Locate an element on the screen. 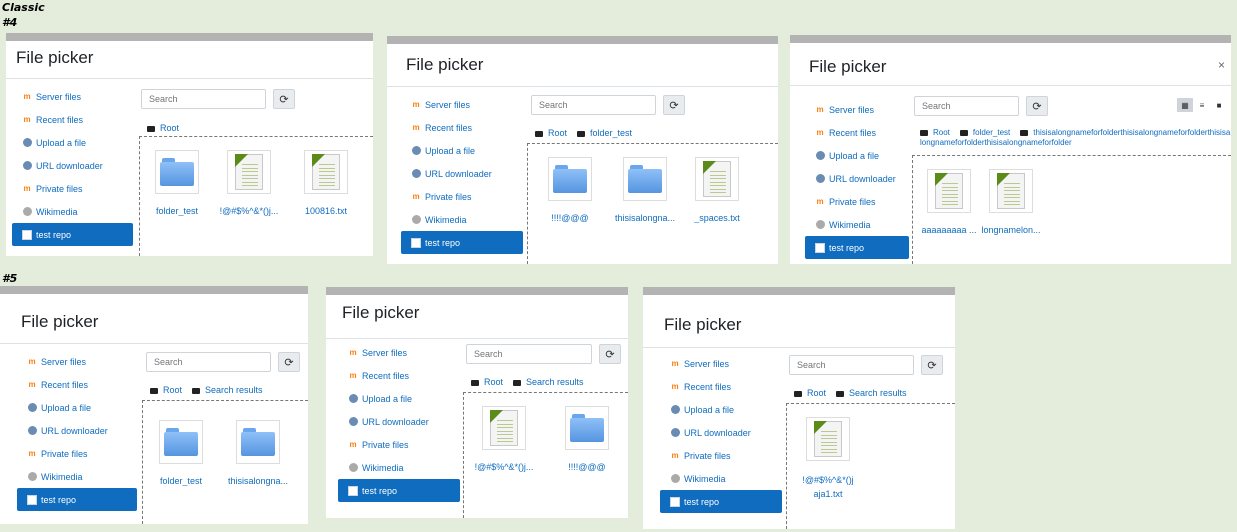 The width and height of the screenshot is (1237, 532). sidebar-item-label: Wikimedia is located at coordinates (850, 224).